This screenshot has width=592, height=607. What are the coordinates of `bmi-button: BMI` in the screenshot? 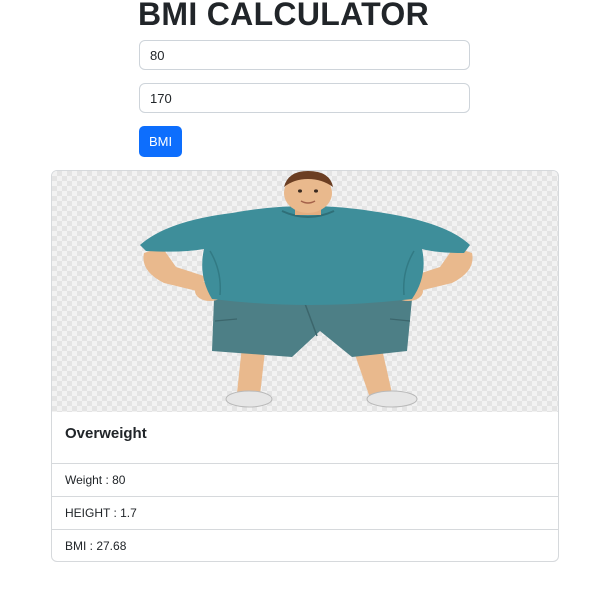 It's located at (160, 141).